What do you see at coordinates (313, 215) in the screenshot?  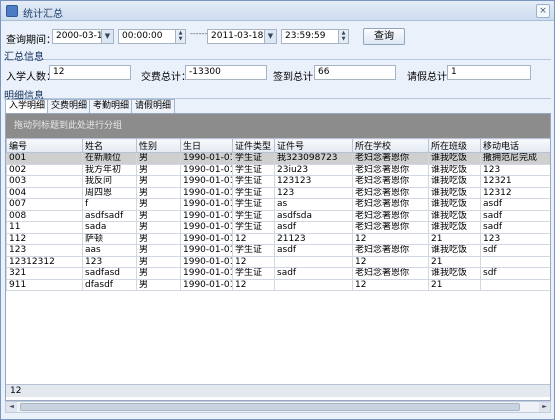 I see `table-cell: asdfsda` at bounding box center [313, 215].